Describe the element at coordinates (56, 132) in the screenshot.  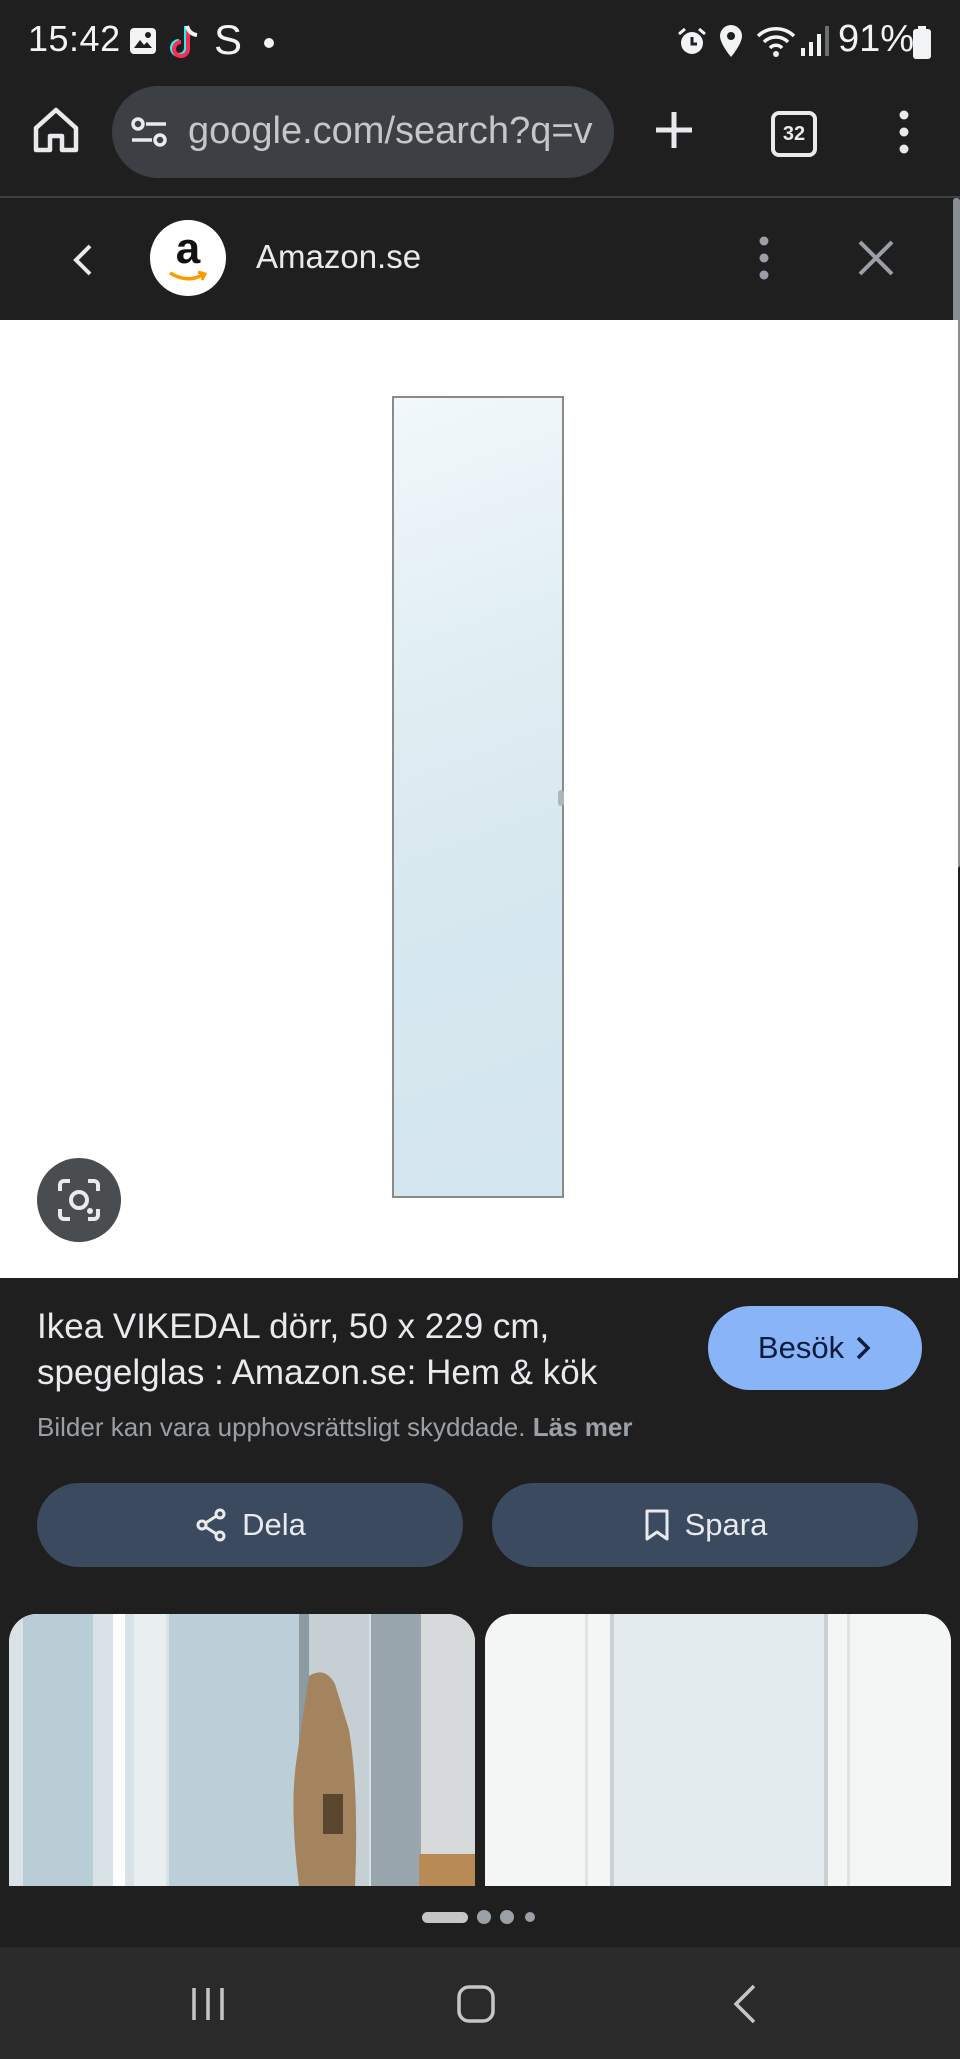
I see `home-icon` at that location.